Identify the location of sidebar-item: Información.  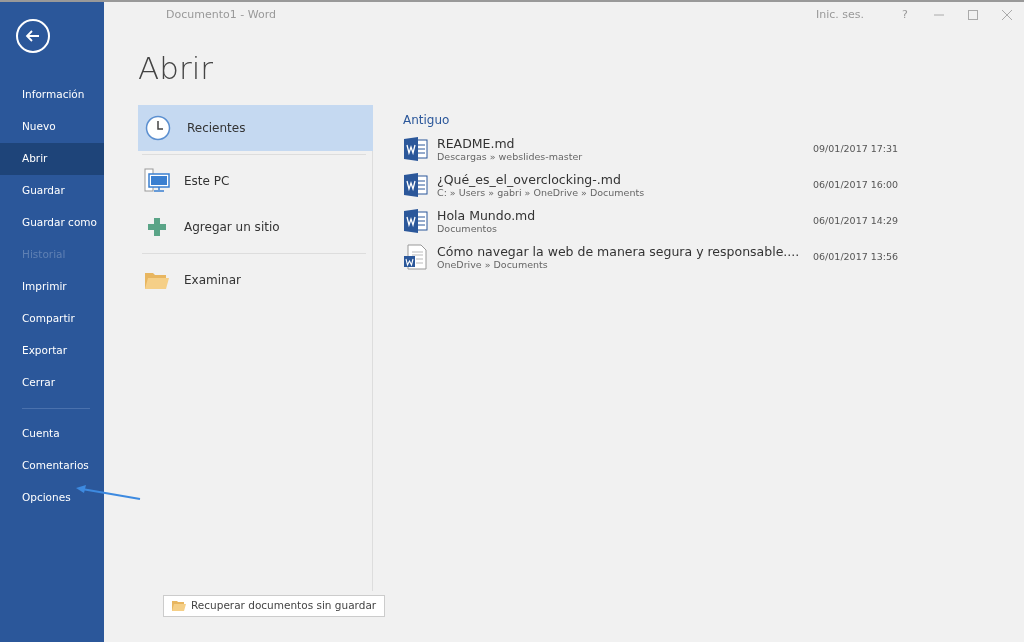
(52, 95).